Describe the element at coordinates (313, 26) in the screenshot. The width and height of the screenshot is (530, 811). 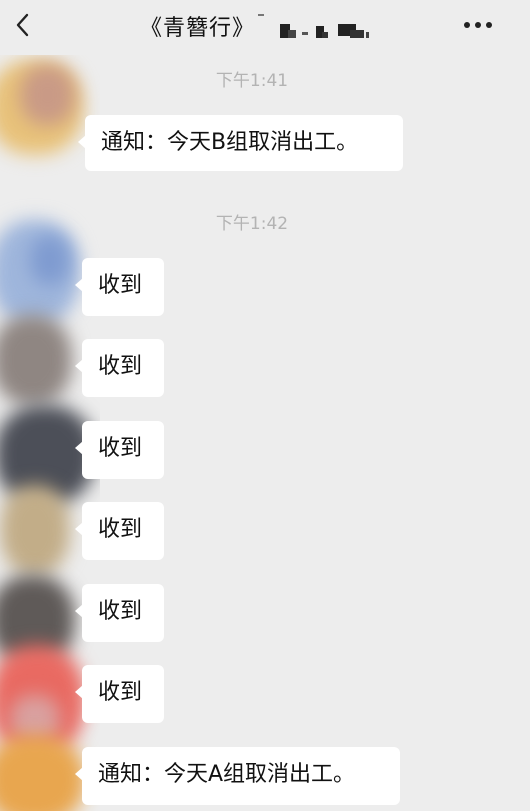
I see `redacted-title-mark` at that location.